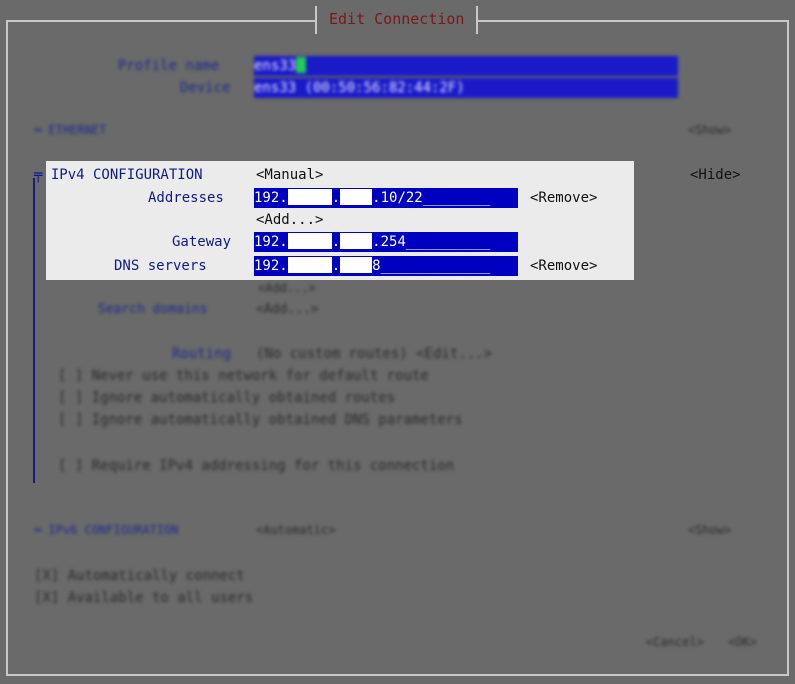  I want to click on ethernet-section: ═ ETHERNET, so click(70, 130).